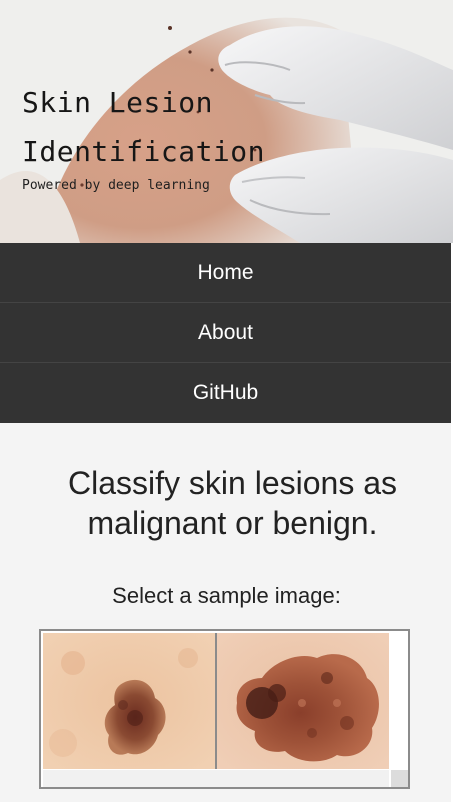 The image size is (453, 802). I want to click on sample-select-label: Select a sample image:, so click(226, 595).